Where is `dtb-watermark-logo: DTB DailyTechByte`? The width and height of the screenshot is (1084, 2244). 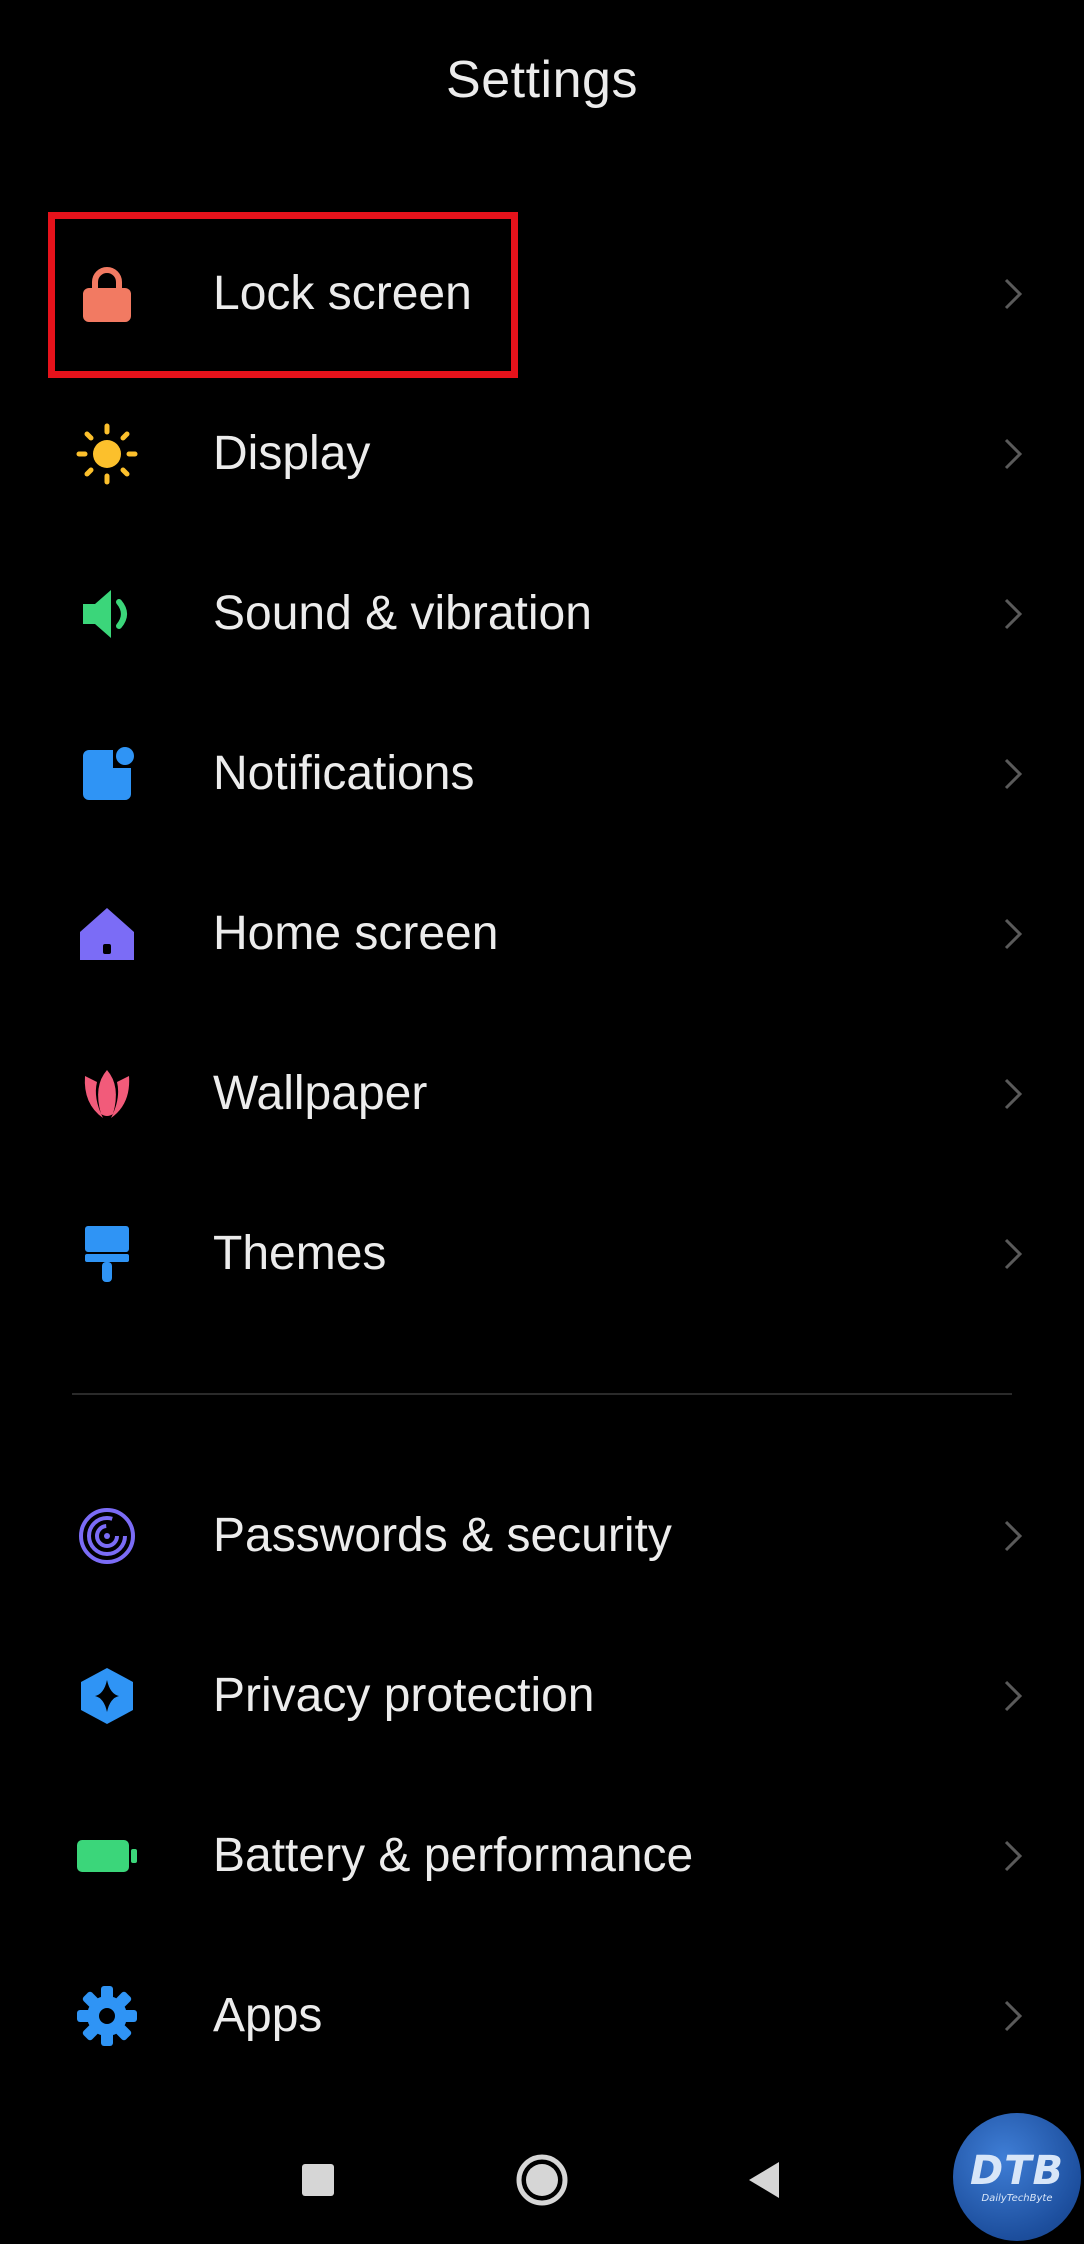
dtb-watermark-logo: DTB DailyTechByte is located at coordinates (1017, 2177).